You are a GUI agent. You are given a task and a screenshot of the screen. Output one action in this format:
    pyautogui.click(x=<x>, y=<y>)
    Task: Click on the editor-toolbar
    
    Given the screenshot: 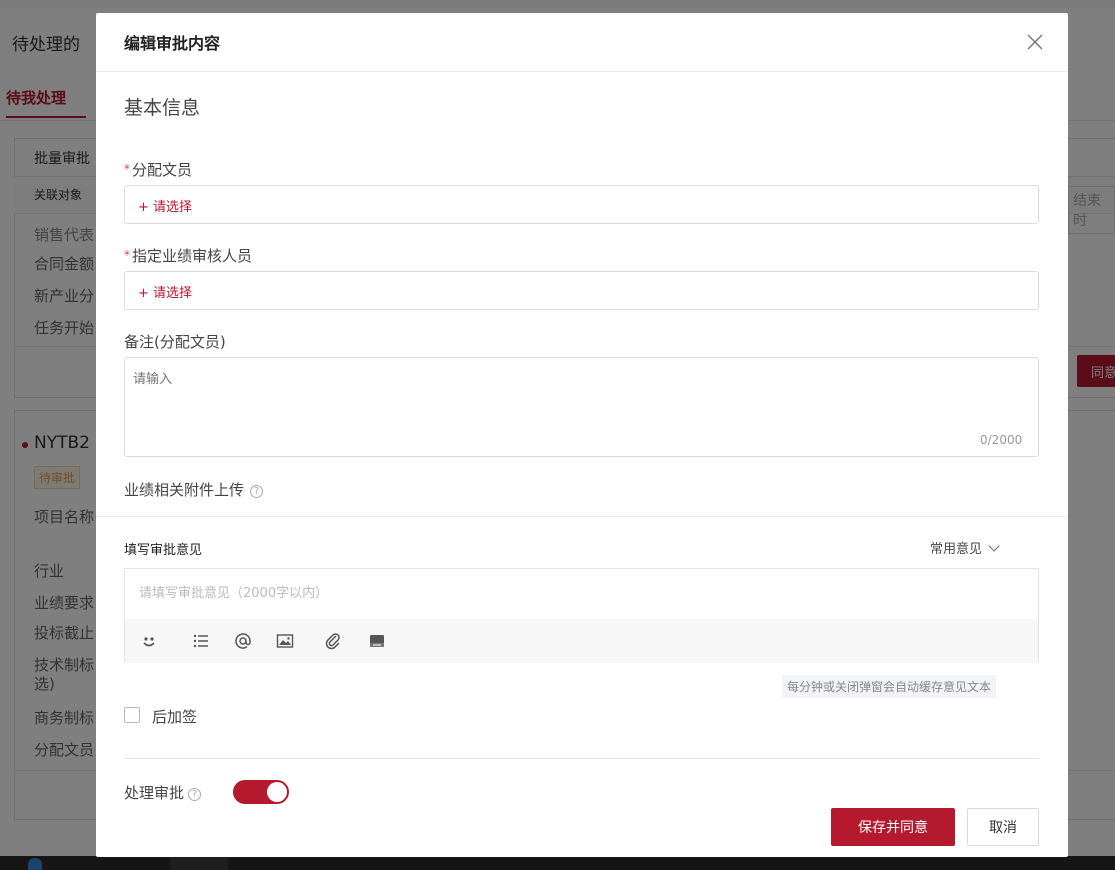 What is the action you would take?
    pyautogui.click(x=581, y=641)
    